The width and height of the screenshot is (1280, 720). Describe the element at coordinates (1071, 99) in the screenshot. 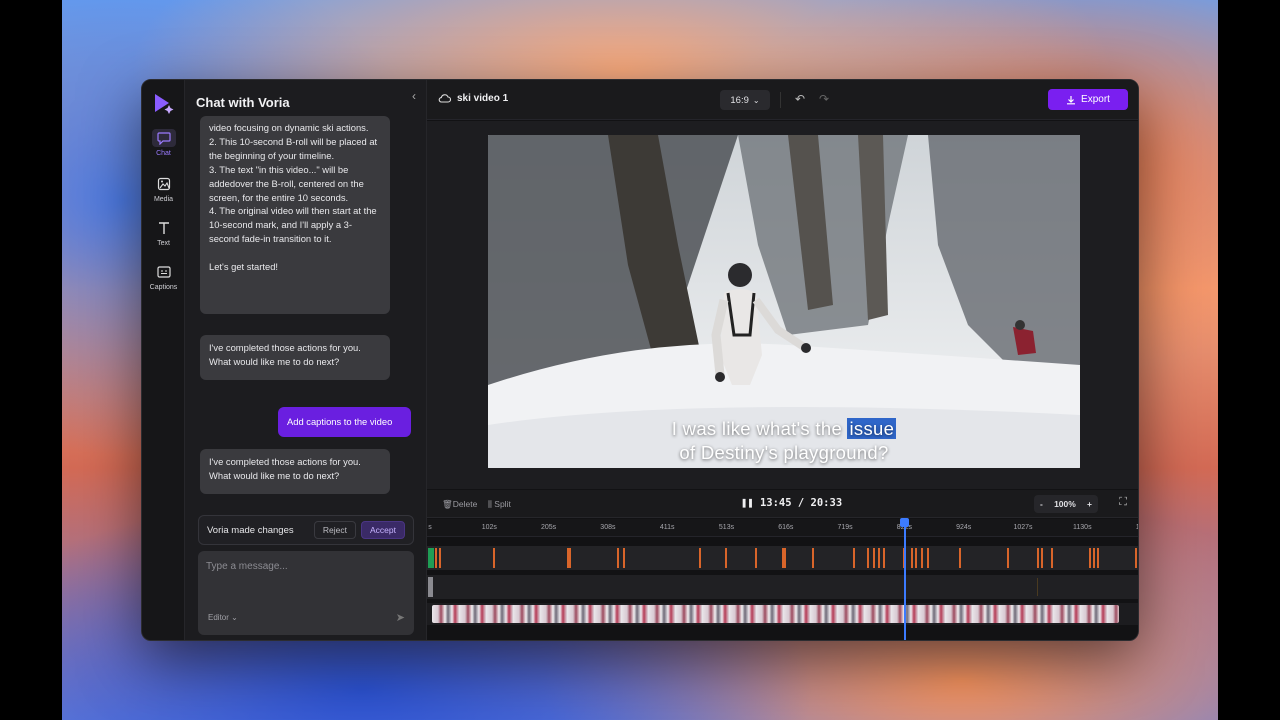

I see `download-icon` at that location.